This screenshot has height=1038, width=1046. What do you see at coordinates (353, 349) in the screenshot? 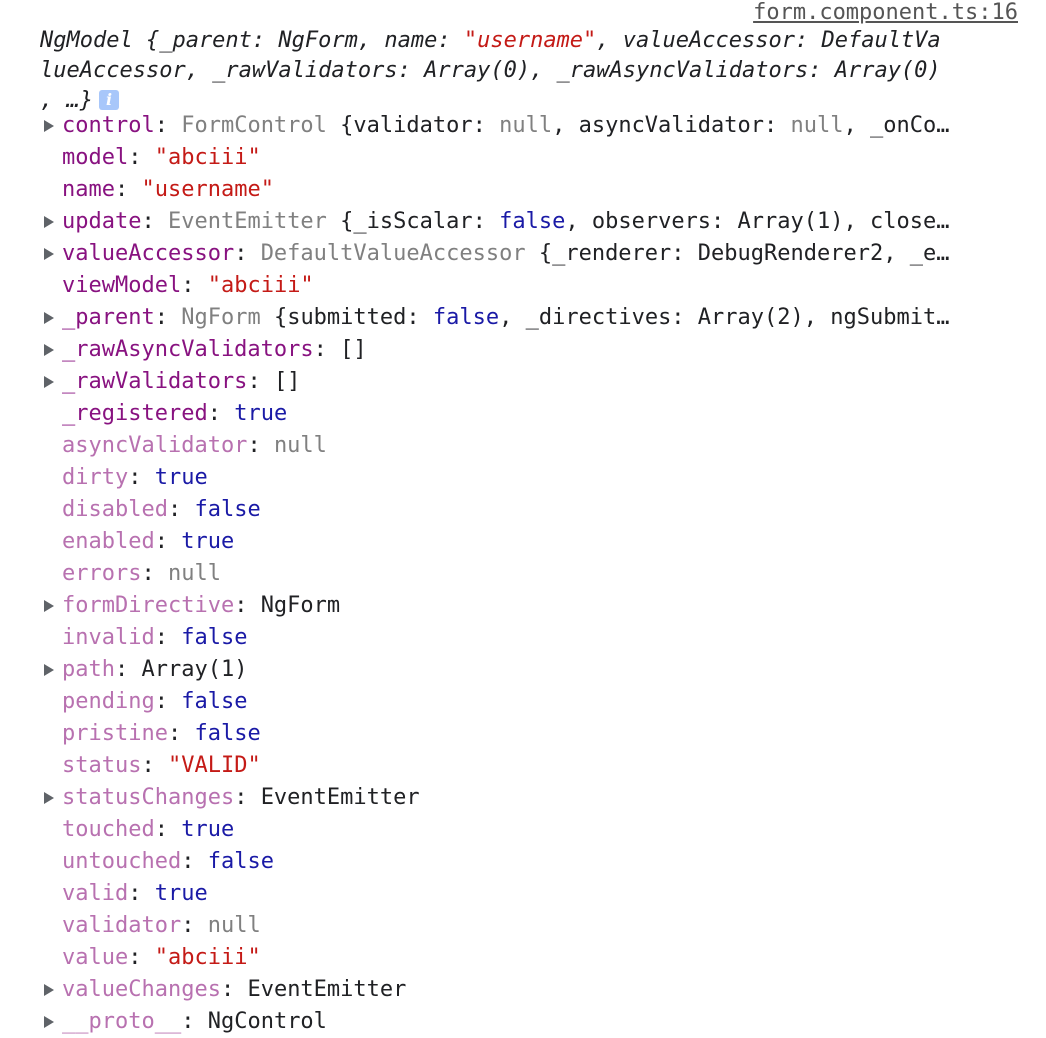
I see `prop-value: []` at bounding box center [353, 349].